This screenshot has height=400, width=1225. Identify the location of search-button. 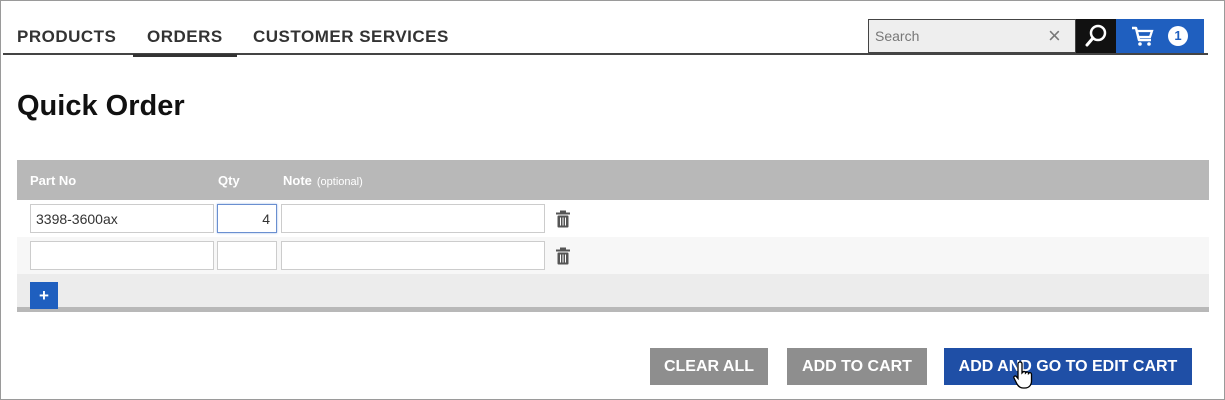
(1096, 36).